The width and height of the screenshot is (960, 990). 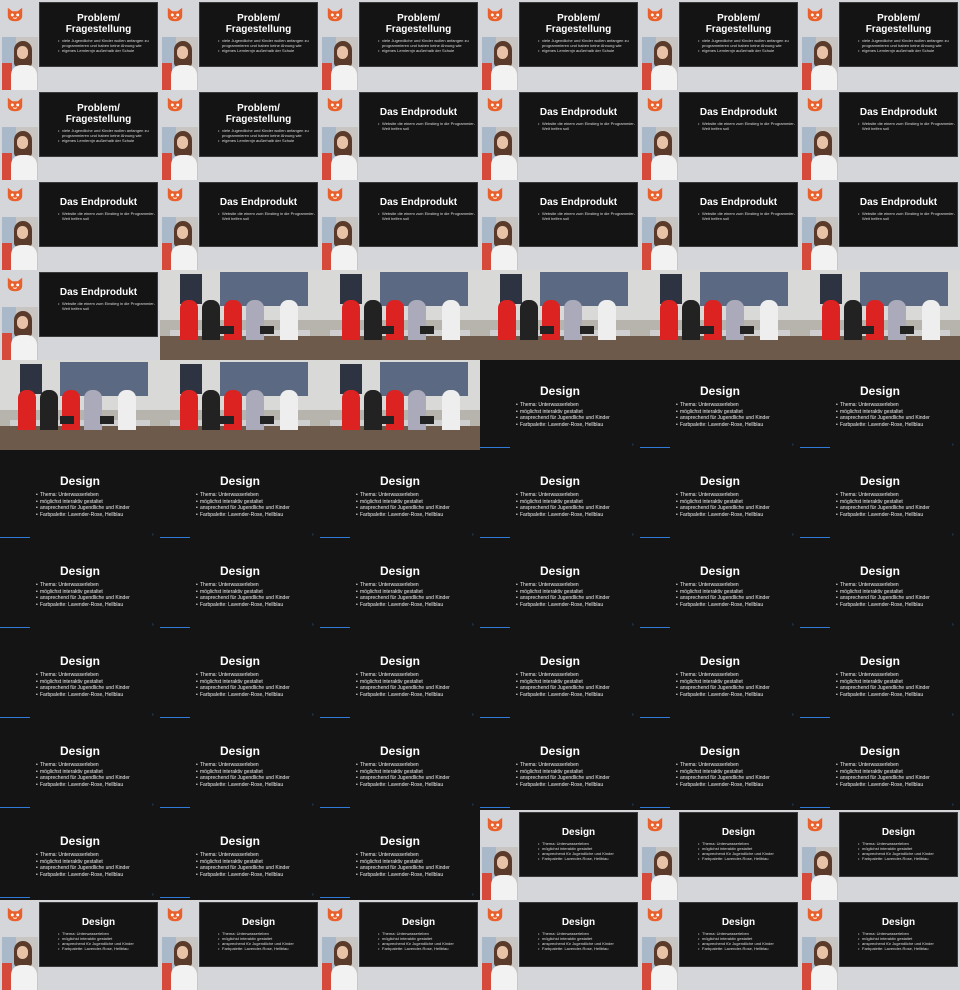 I want to click on chevron-right-icon: ›, so click(x=313, y=625).